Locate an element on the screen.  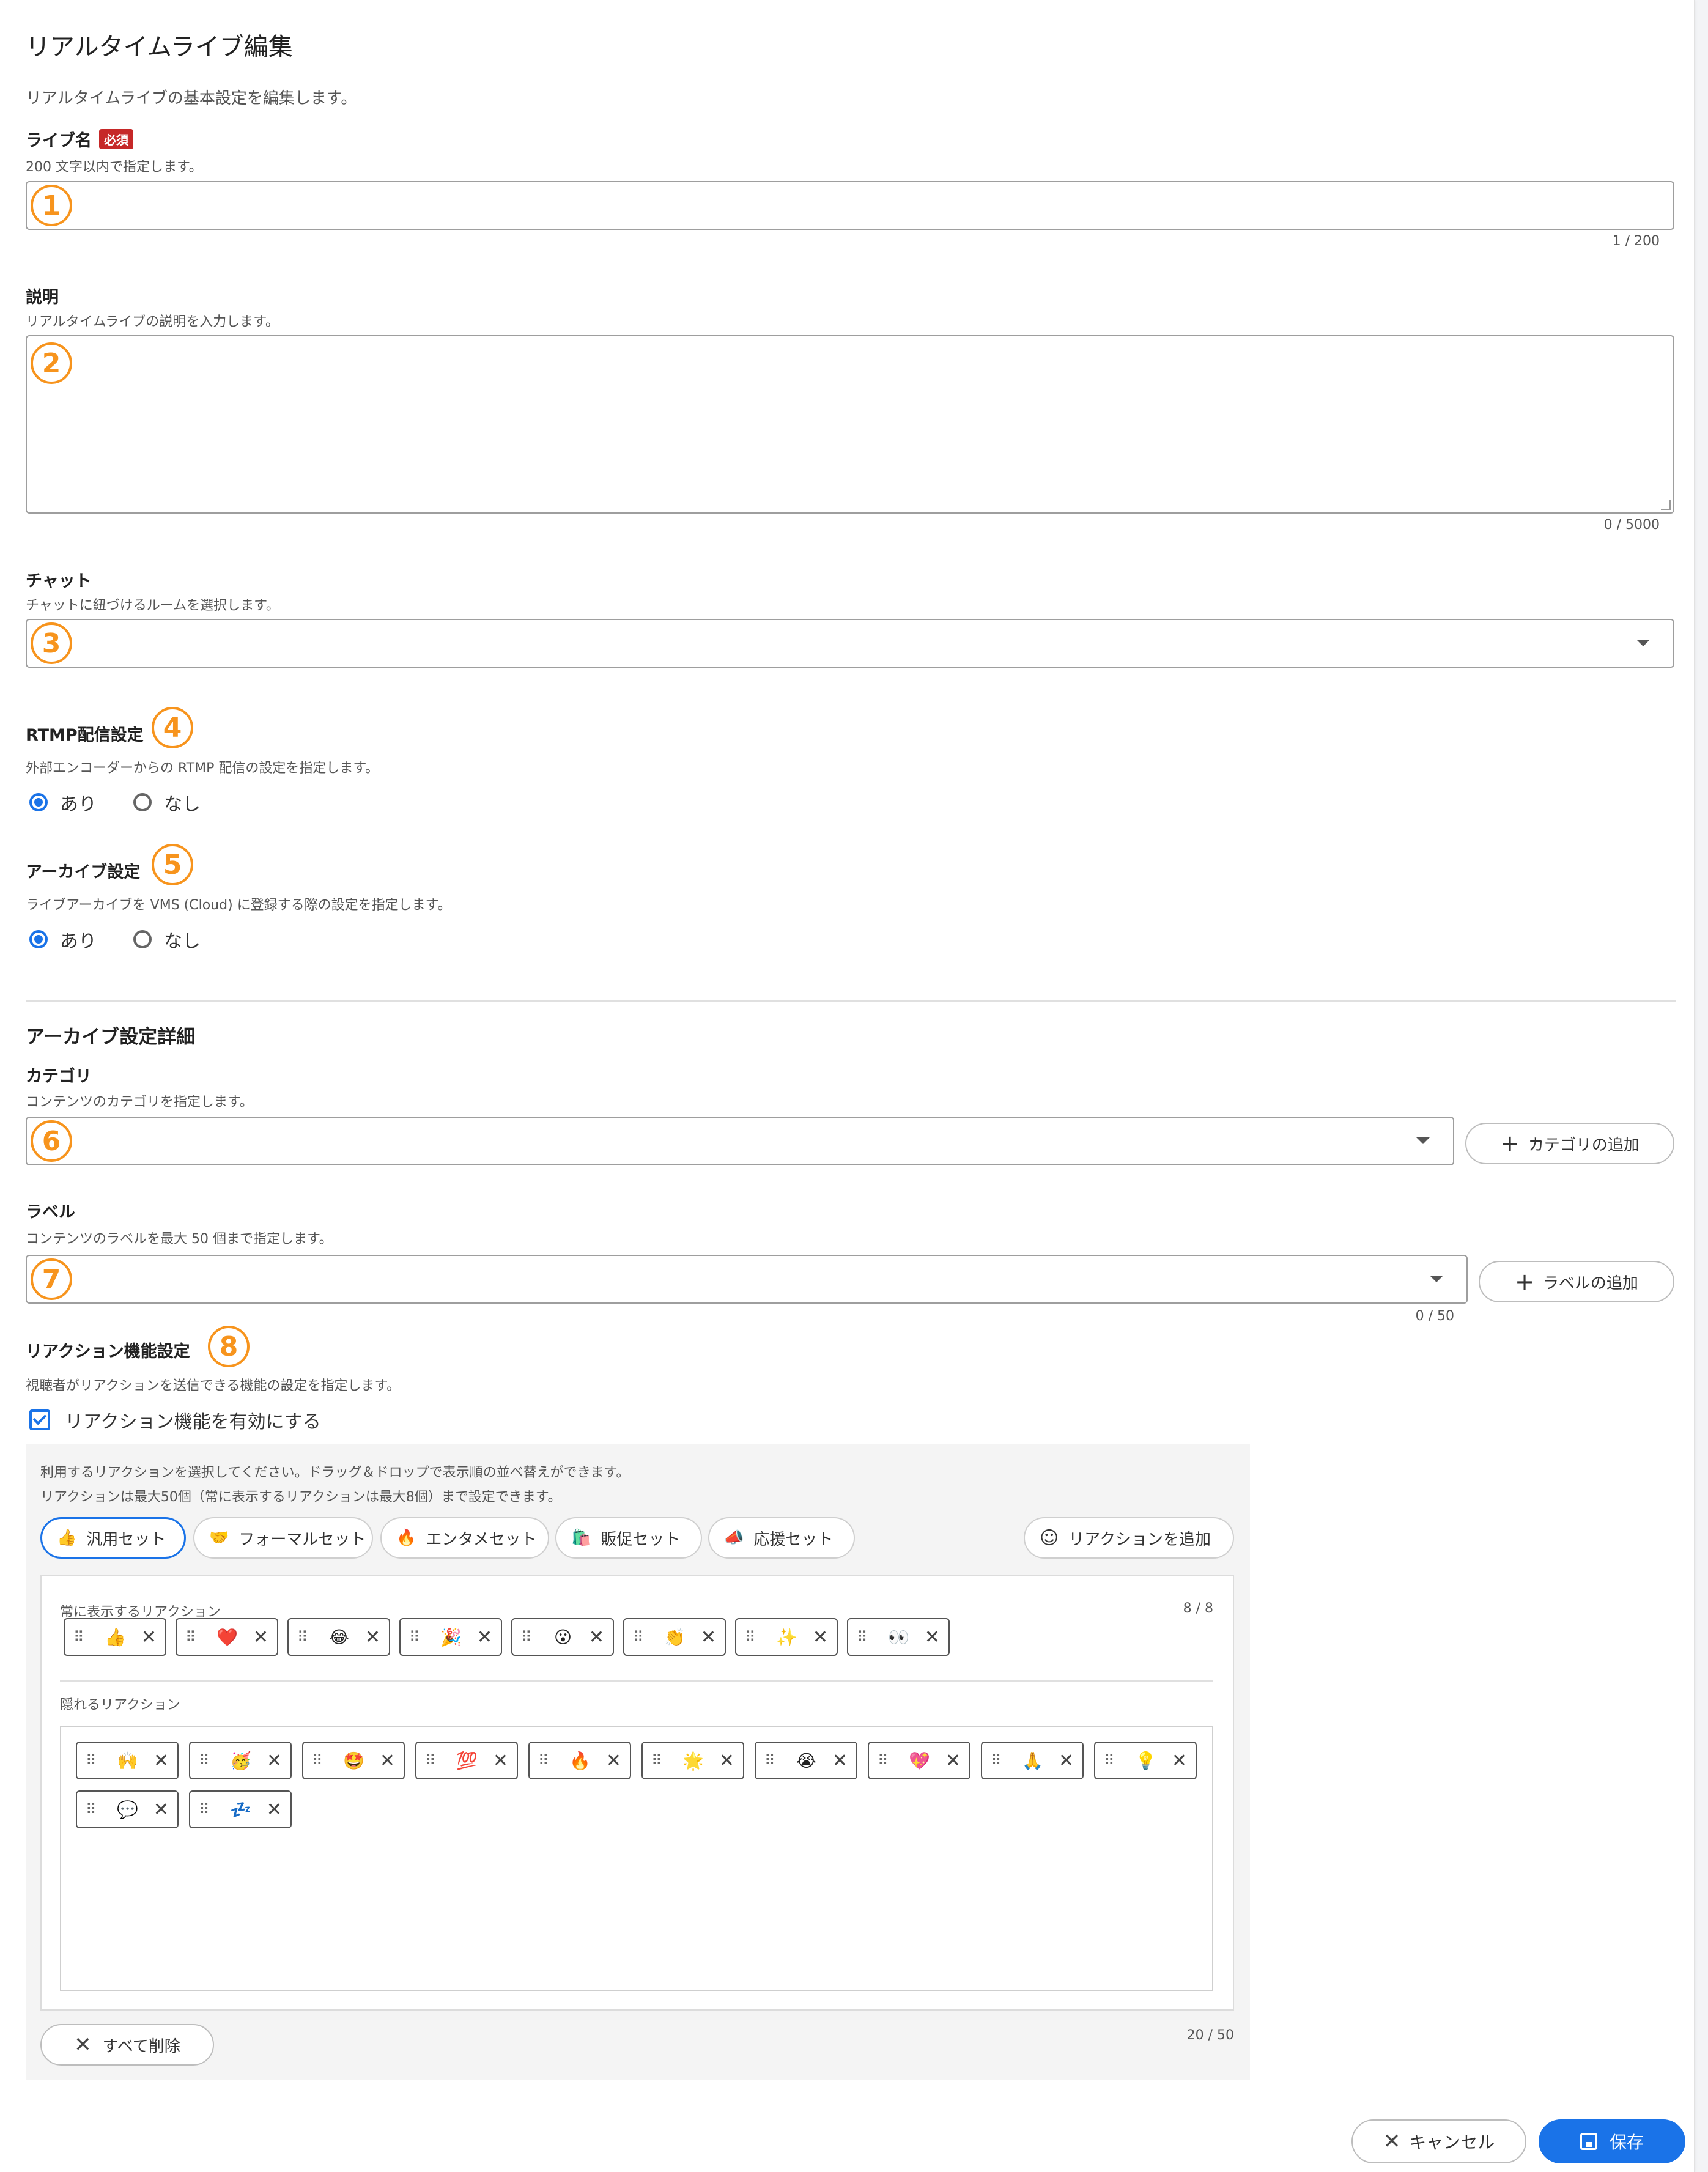
save-label: 保存 is located at coordinates (1627, 2142).